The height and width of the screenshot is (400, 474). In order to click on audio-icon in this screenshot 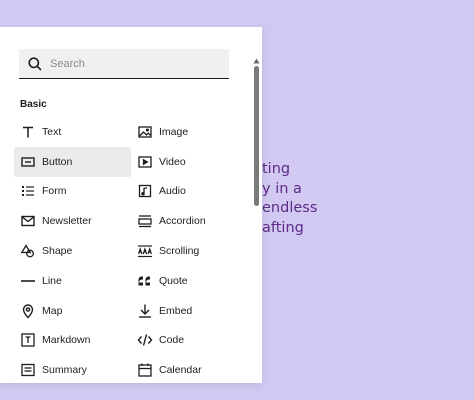, I will do `click(145, 191)`.